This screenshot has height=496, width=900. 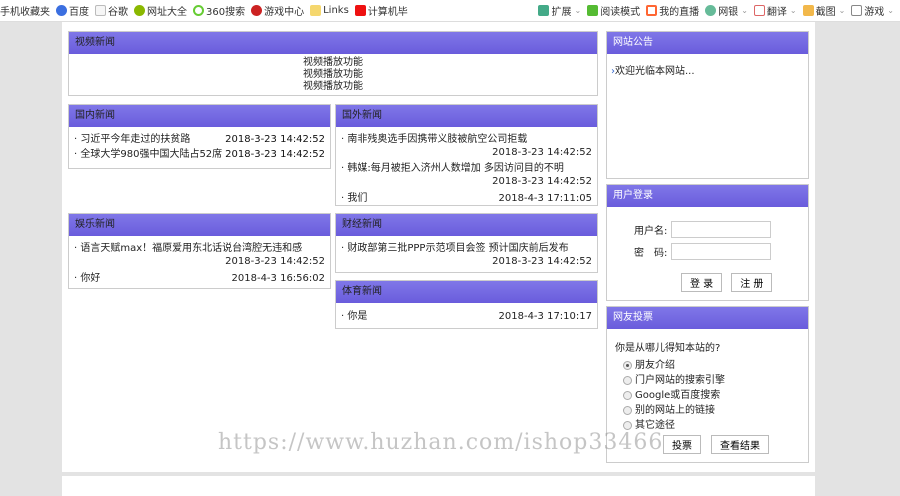 What do you see at coordinates (808, 10) in the screenshot?
I see `scissors-icon` at bounding box center [808, 10].